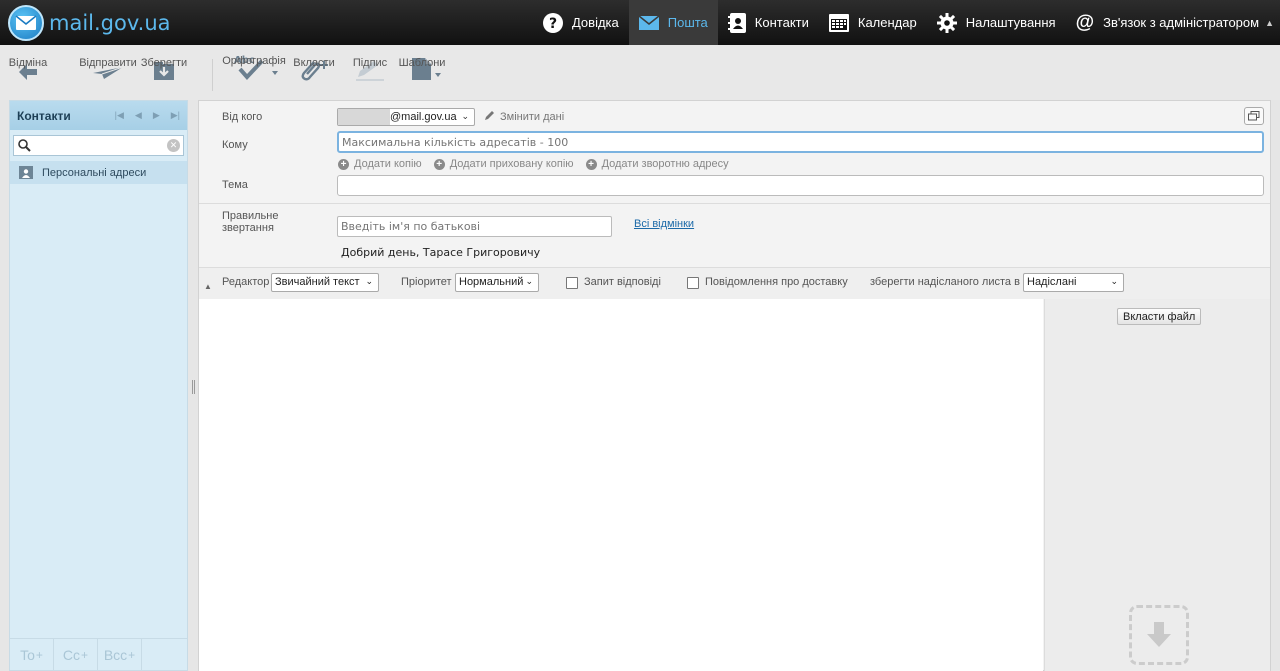 The image size is (1280, 671). I want to click on editor-select: Звичайний текст ⌄, so click(325, 282).